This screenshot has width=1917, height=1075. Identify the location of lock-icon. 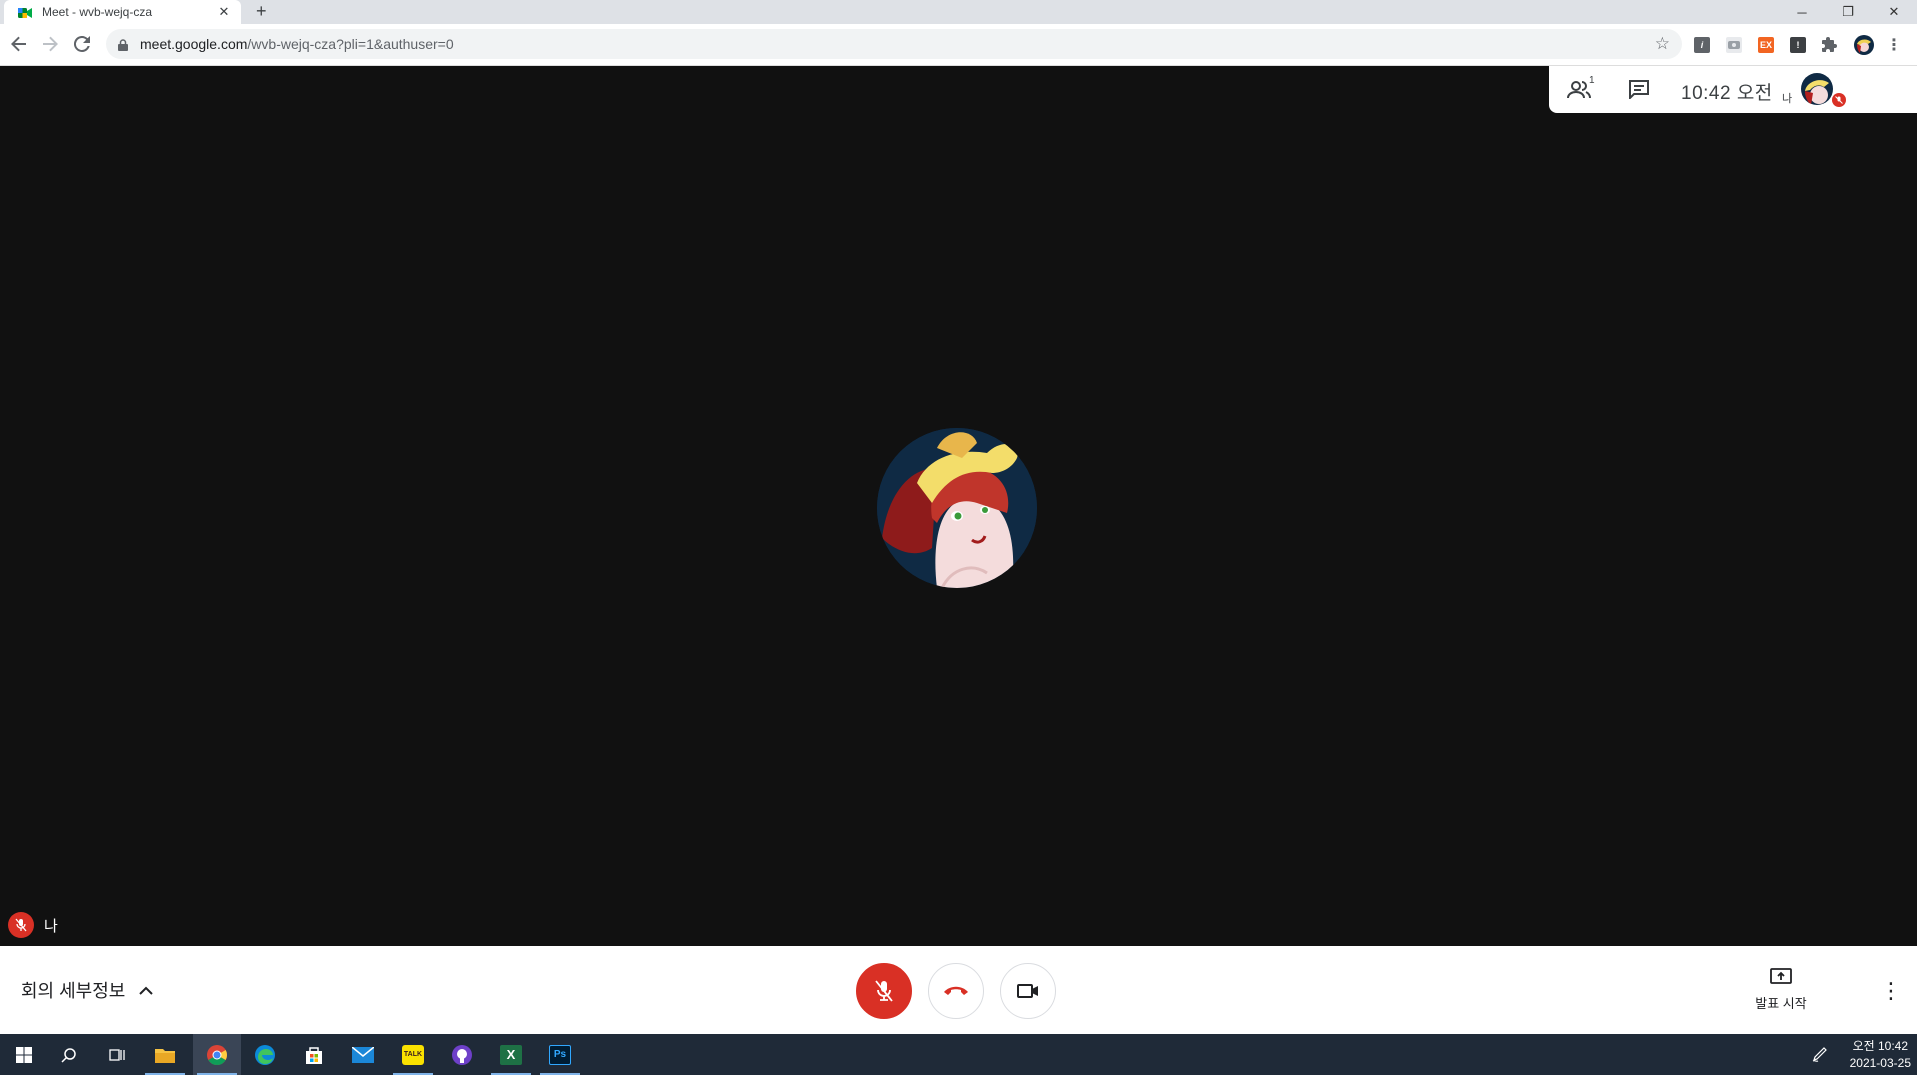
(123, 44).